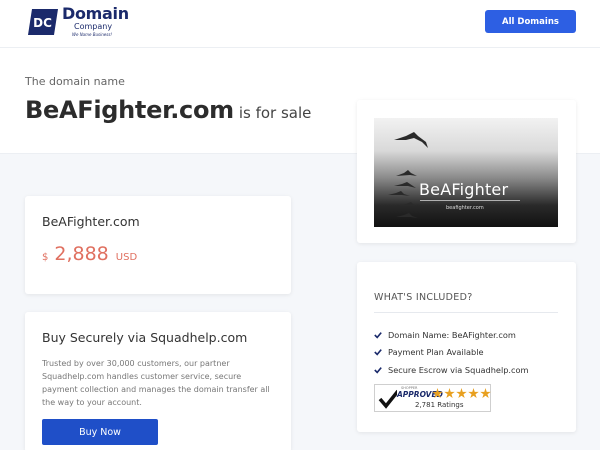  What do you see at coordinates (95, 13) in the screenshot?
I see `logo-domain-text: Domain` at bounding box center [95, 13].